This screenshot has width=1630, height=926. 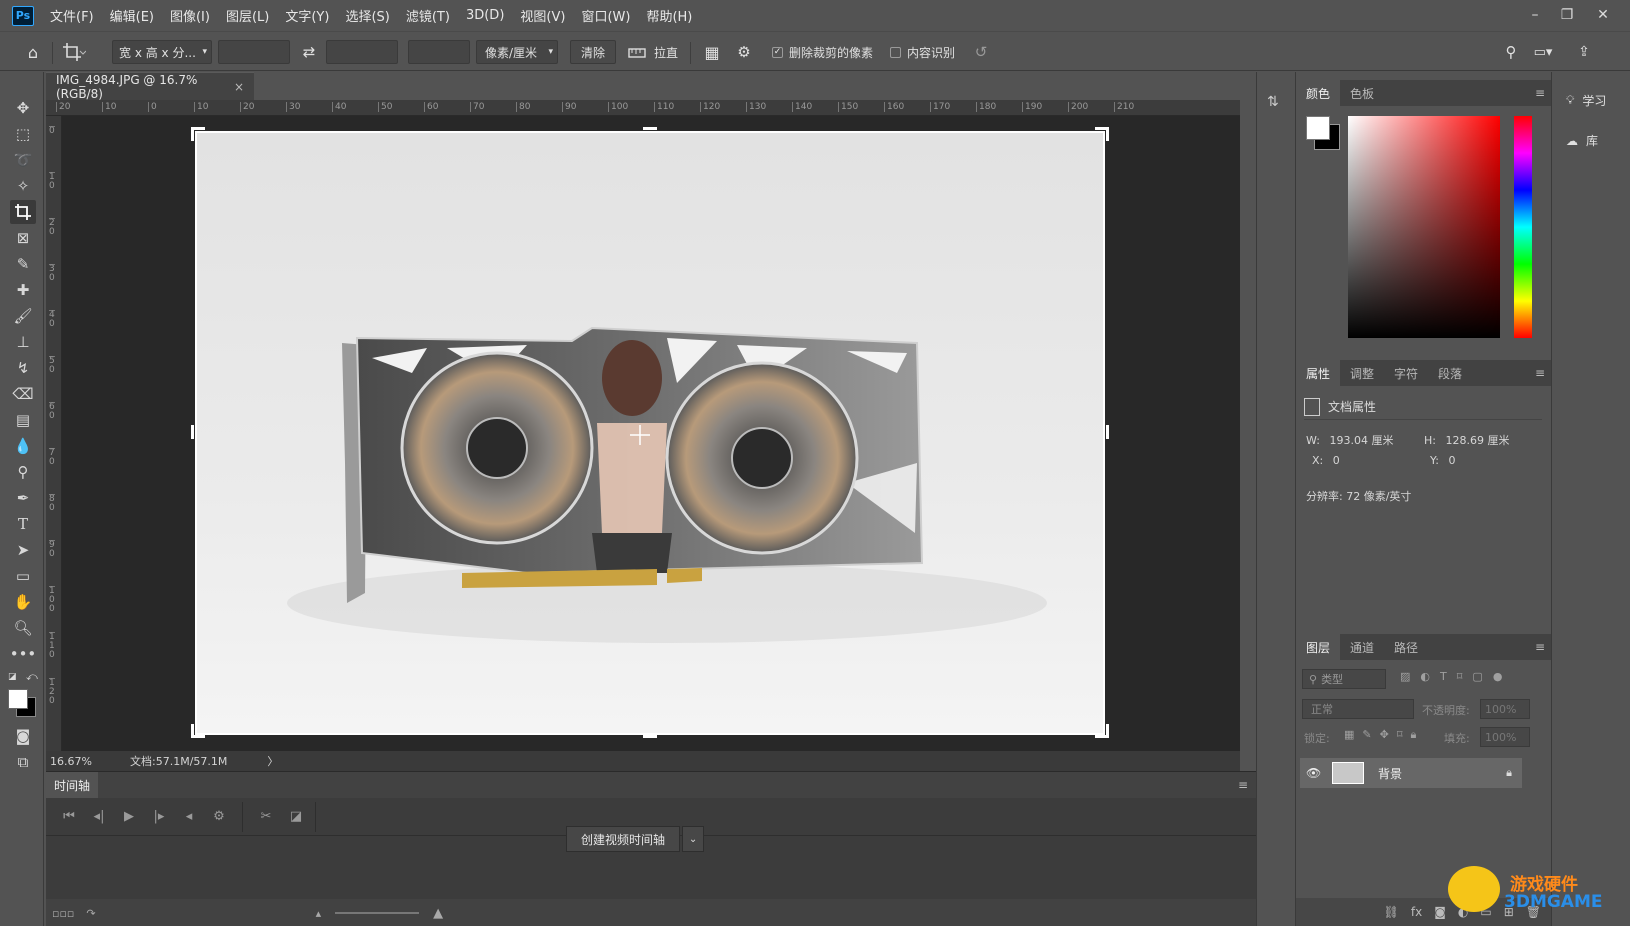 I want to click on crop-tool-preset-icon, so click(x=82, y=52).